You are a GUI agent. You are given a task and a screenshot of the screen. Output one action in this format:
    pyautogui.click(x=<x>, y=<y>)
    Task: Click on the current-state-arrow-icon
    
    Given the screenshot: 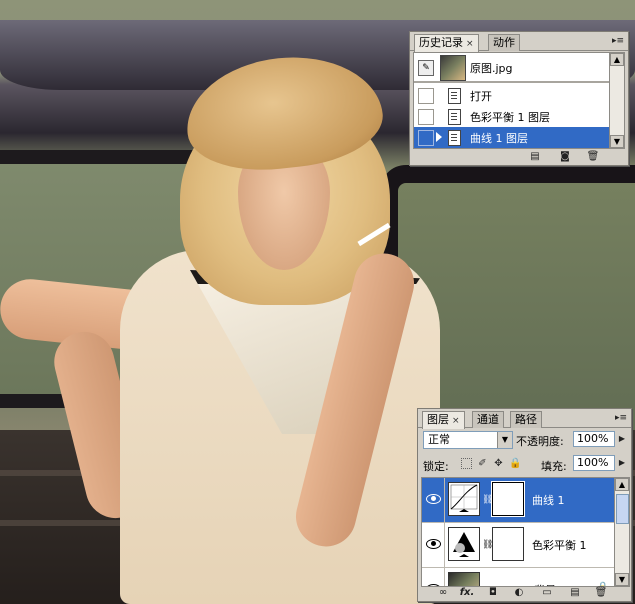 What is the action you would take?
    pyautogui.click(x=439, y=137)
    